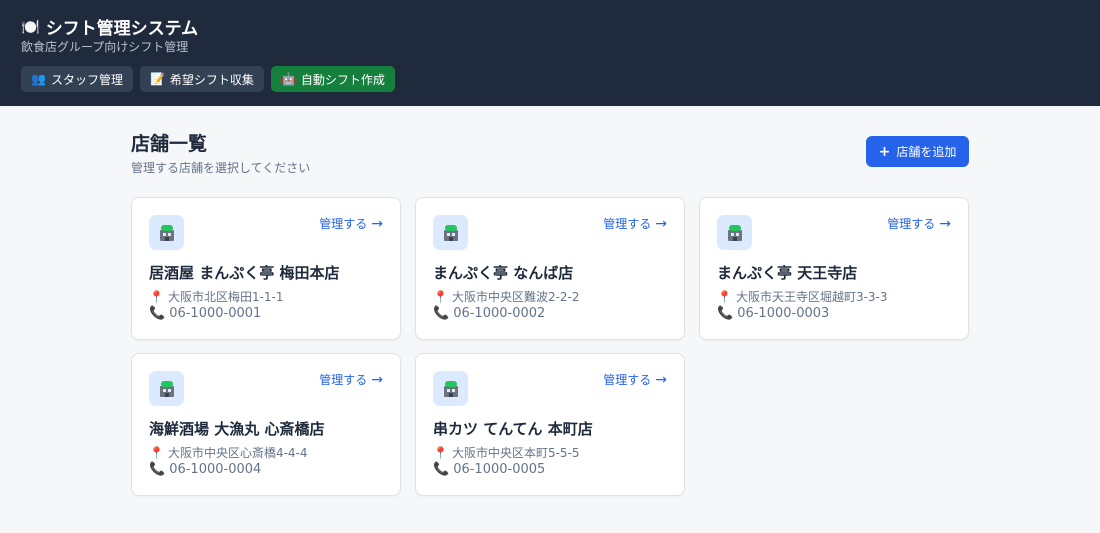 This screenshot has height=533, width=1100. I want to click on add-store-button: + 店舗を追加, so click(917, 151).